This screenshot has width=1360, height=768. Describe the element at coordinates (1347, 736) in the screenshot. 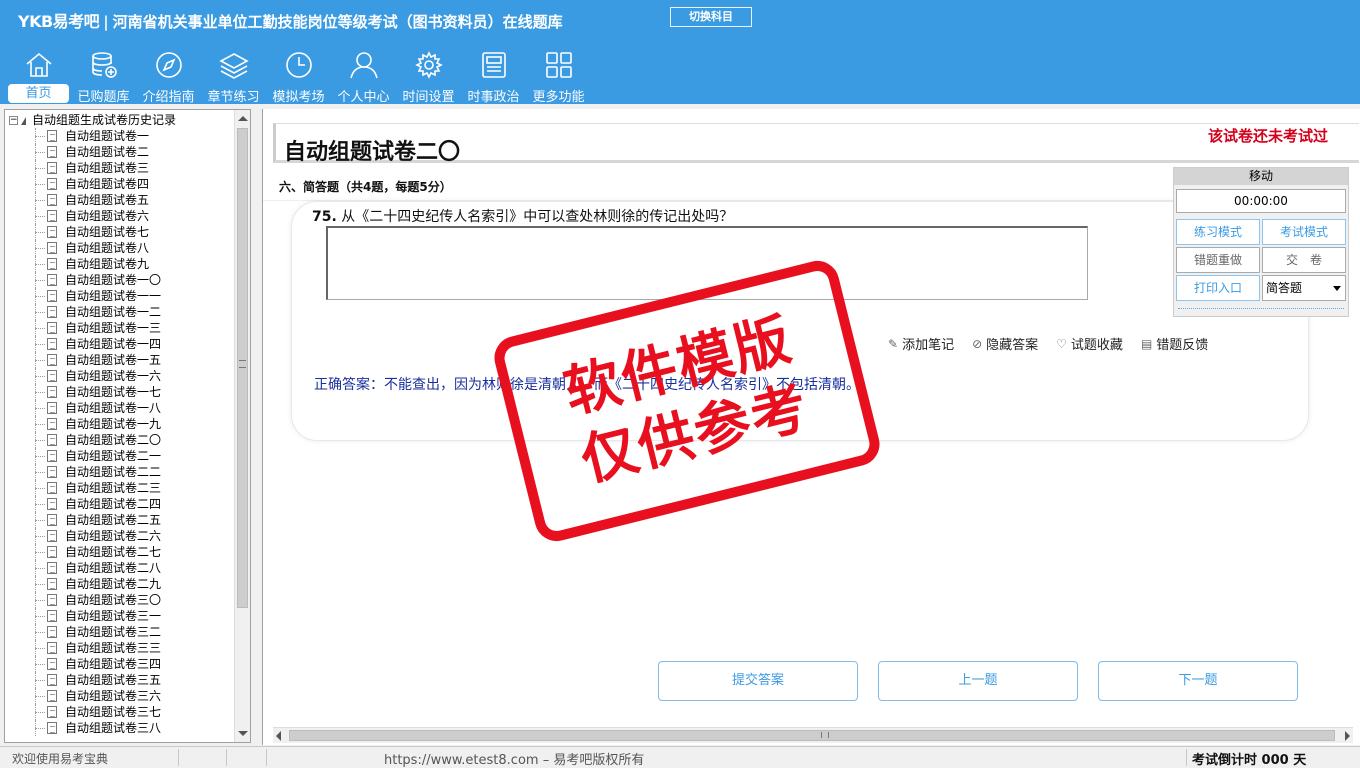

I see `scroll-right-icon` at that location.